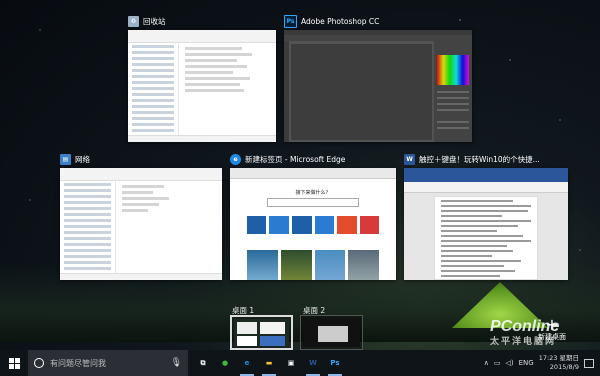 The height and width of the screenshot is (376, 600). I want to click on language-indicator: ENG, so click(526, 363).